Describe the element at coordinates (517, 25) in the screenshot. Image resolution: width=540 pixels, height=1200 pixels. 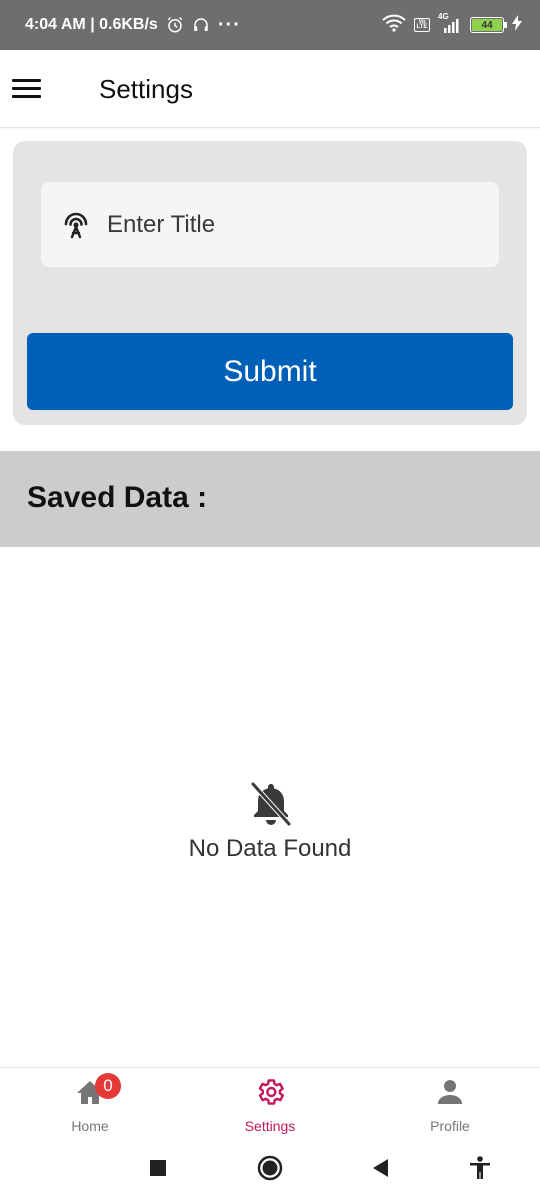
I see `charging-icon` at that location.